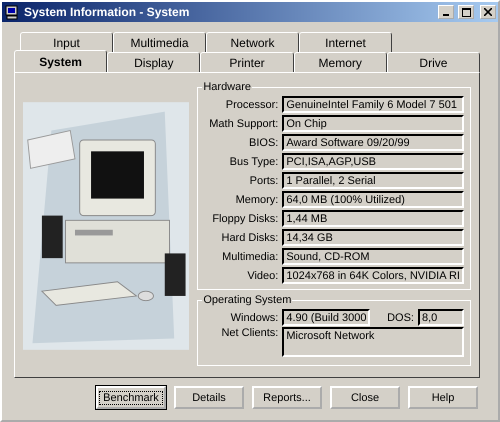 This screenshot has width=500, height=422. I want to click on field-label: Hard Disks:, so click(249, 238).